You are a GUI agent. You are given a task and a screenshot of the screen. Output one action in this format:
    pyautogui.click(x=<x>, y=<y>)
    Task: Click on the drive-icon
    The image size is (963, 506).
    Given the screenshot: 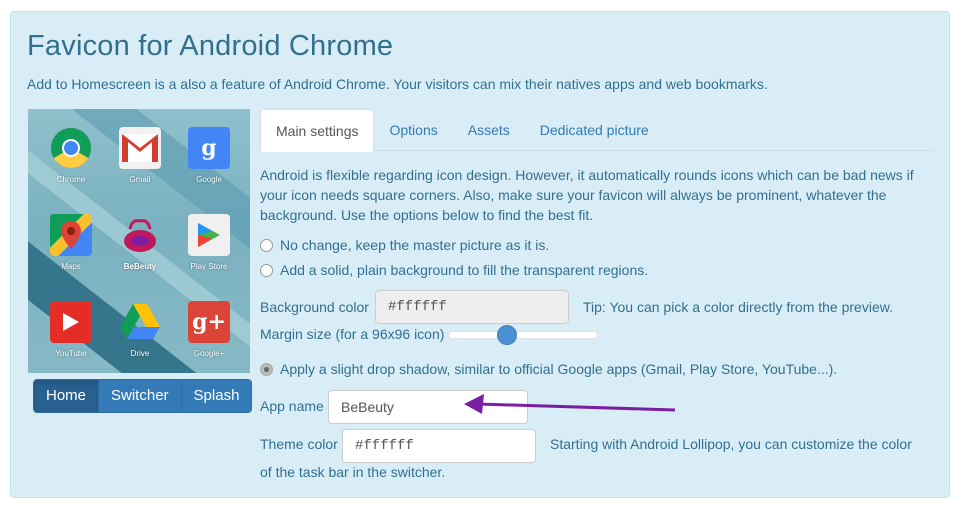 What is the action you would take?
    pyautogui.click(x=140, y=322)
    